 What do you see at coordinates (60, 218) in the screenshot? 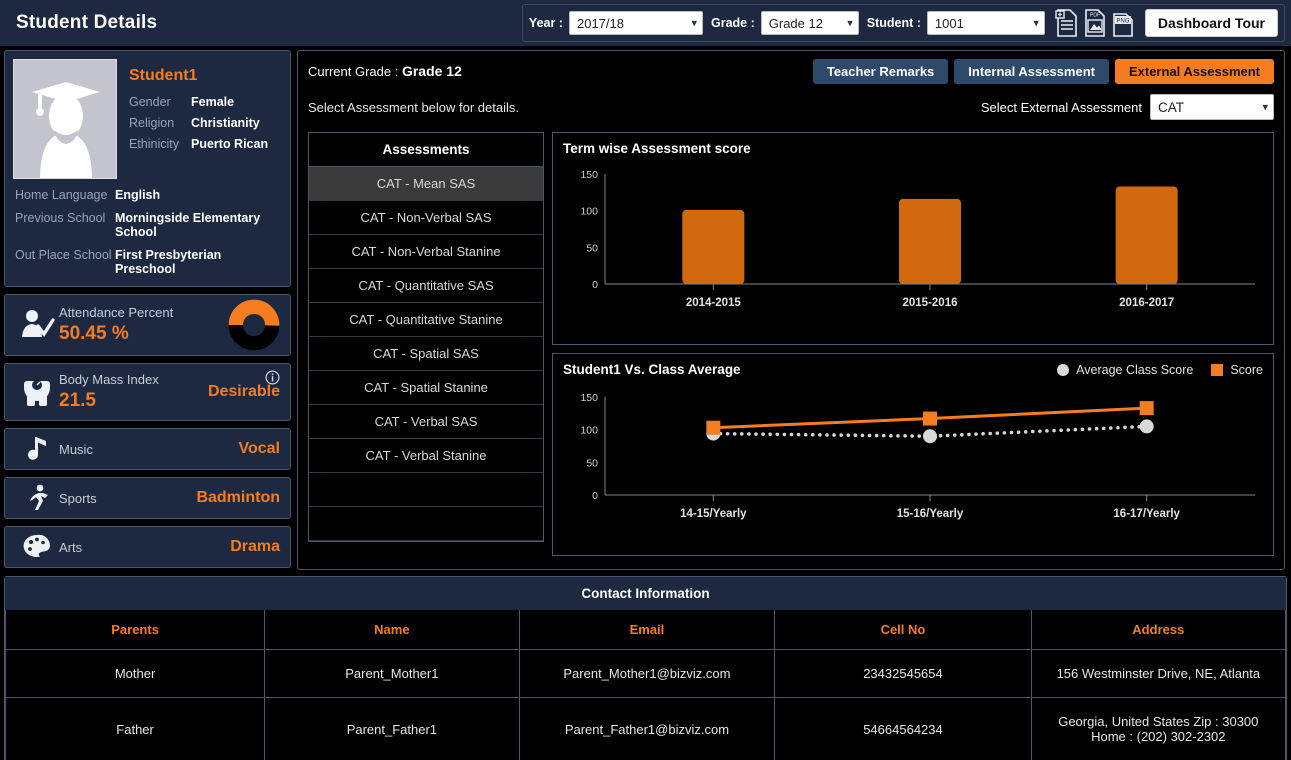
I see `field-key: Previous School` at bounding box center [60, 218].